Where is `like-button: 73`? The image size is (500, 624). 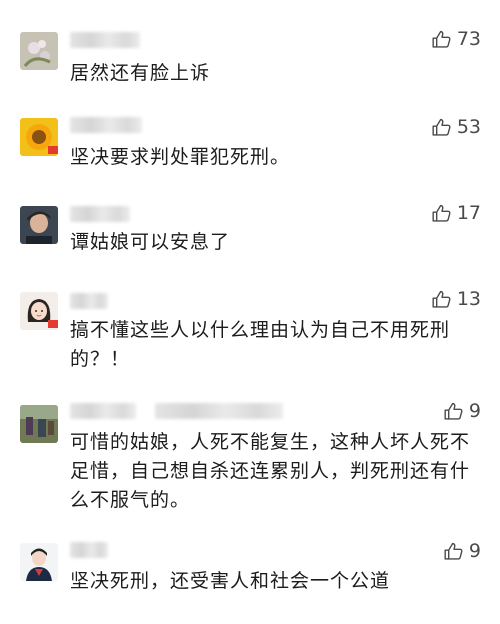
like-button: 73 is located at coordinates (456, 39).